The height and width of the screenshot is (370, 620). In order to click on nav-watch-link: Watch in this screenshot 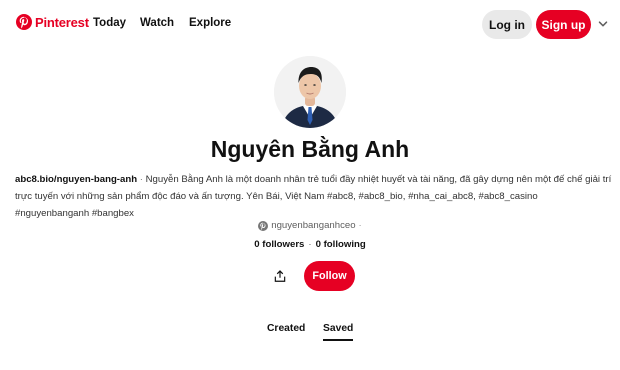, I will do `click(157, 23)`.